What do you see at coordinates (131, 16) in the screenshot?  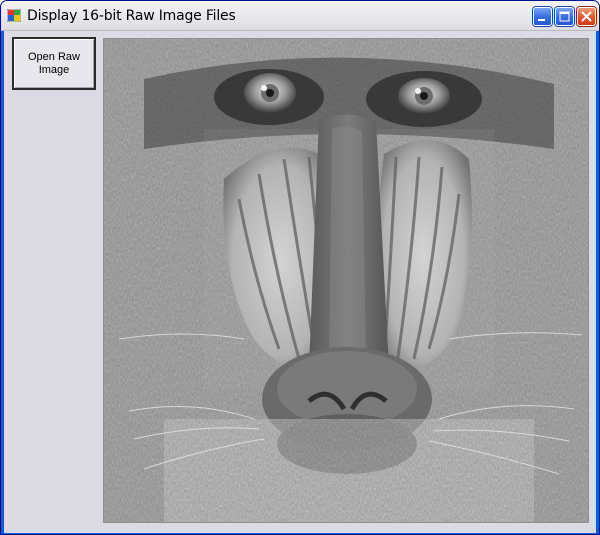 I see `window-title: Display 16-bit Raw Image Files` at bounding box center [131, 16].